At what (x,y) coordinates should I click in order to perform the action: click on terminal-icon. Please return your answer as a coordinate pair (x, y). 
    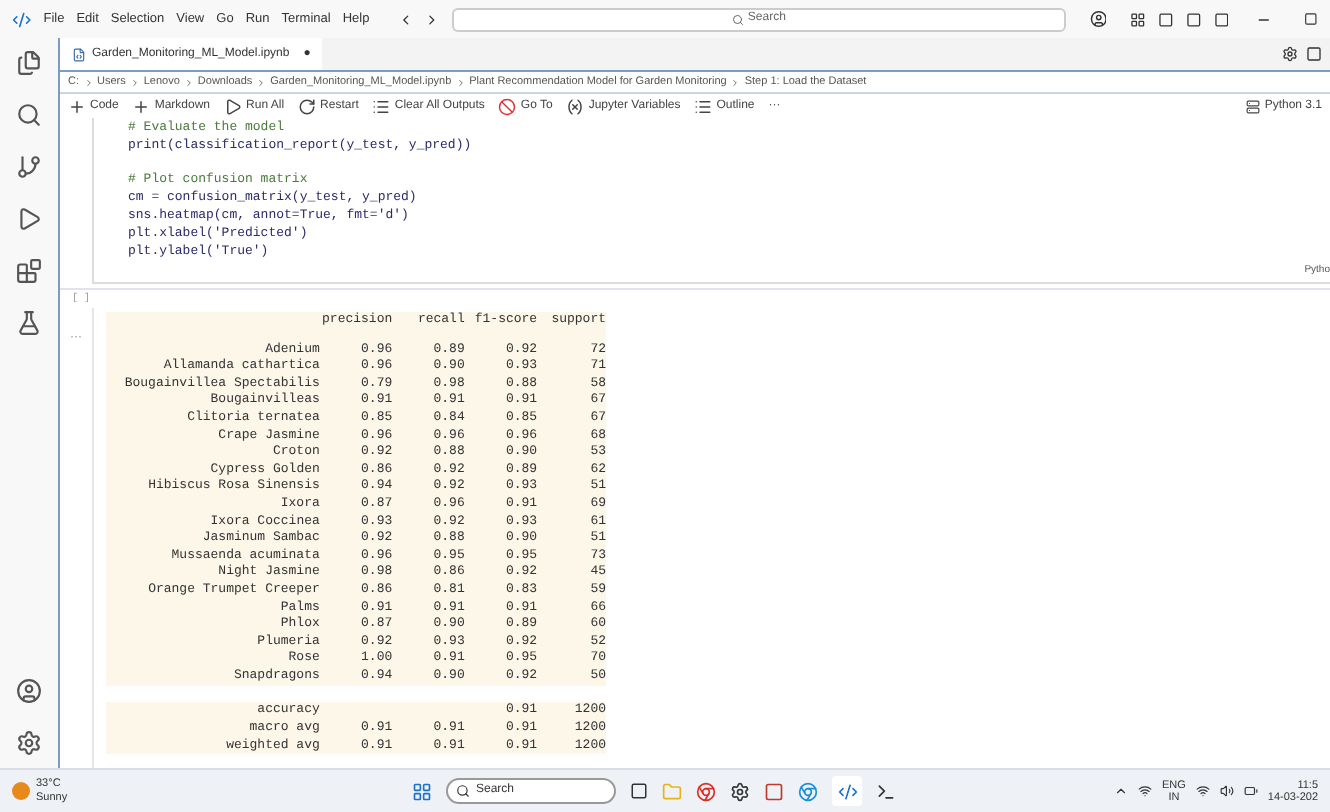
    Looking at the image, I should click on (886, 791).